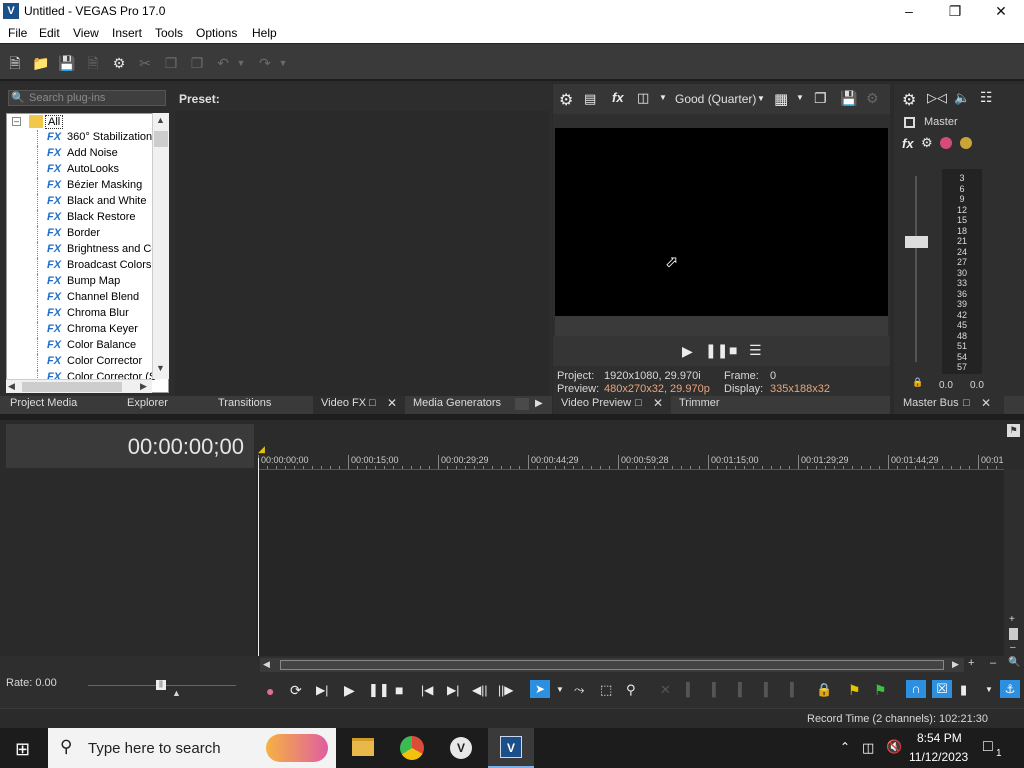 The image size is (1024, 768). Describe the element at coordinates (717, 690) in the screenshot. I see `trim-start-icon: ▍` at that location.